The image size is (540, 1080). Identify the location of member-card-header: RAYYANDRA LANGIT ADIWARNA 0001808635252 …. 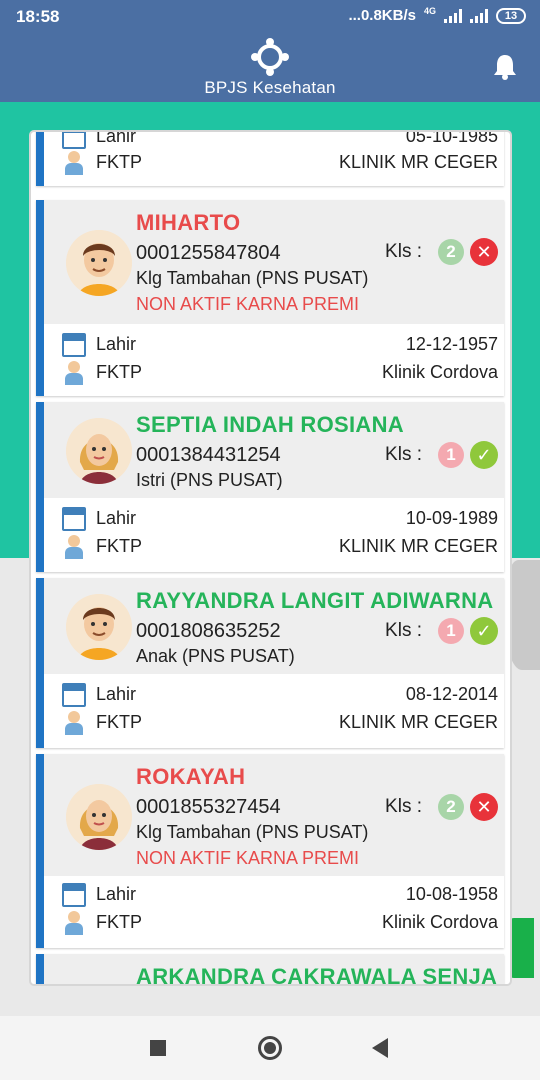
(274, 626).